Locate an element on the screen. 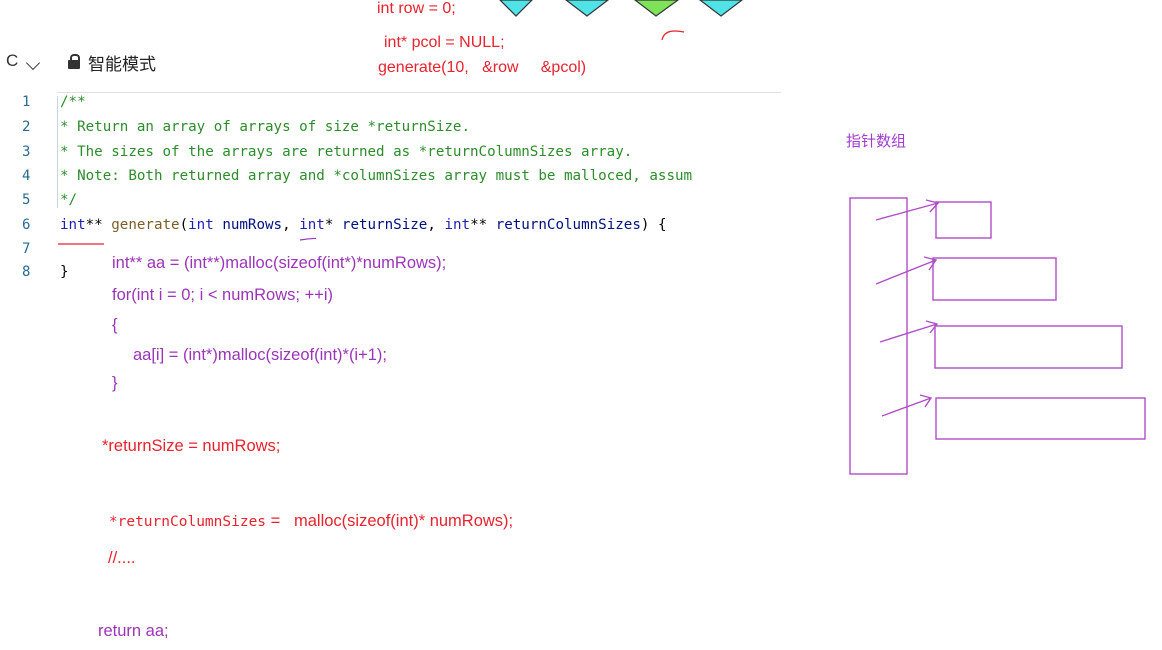 Image resolution: width=1162 pixels, height=650 pixels. code-token: } is located at coordinates (64, 272).